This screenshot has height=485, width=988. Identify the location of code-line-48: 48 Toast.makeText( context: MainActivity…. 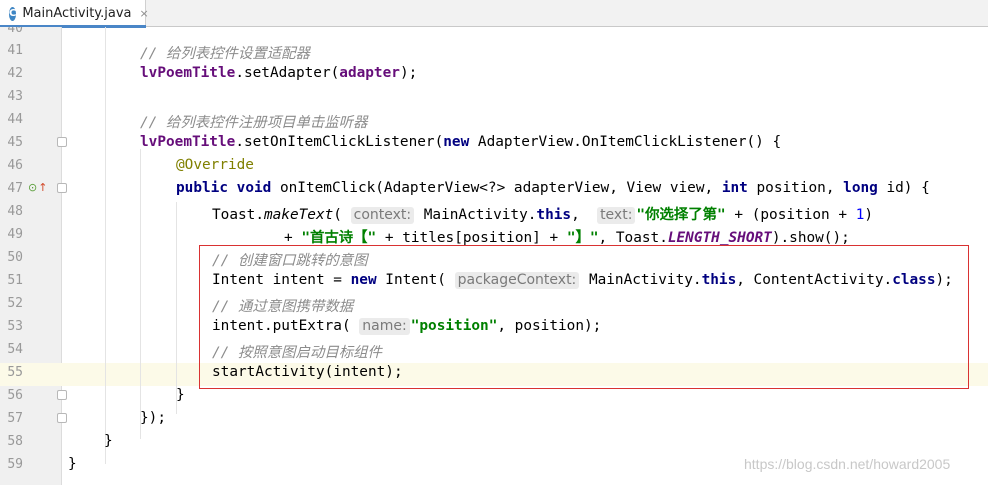
(494, 212).